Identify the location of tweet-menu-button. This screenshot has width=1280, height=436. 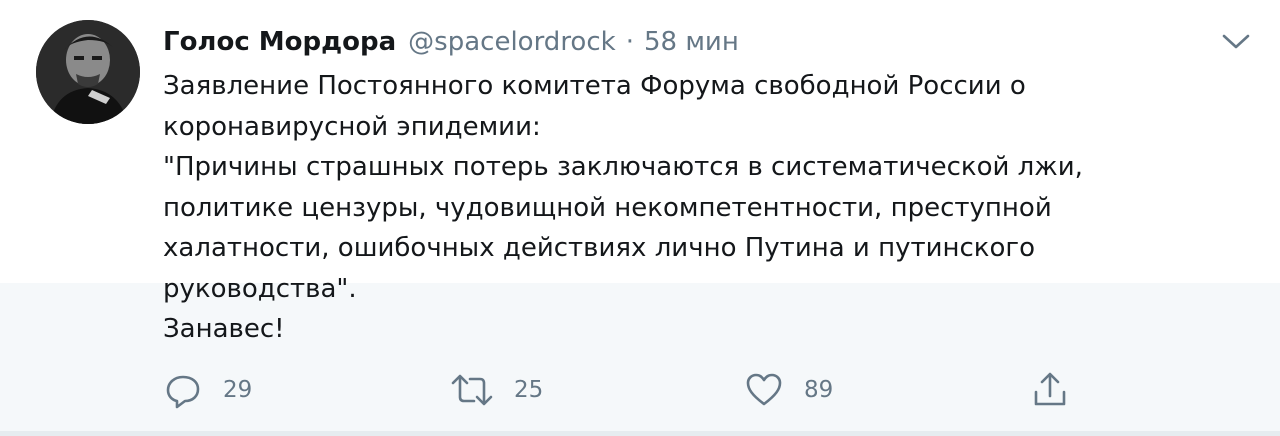
(1236, 42).